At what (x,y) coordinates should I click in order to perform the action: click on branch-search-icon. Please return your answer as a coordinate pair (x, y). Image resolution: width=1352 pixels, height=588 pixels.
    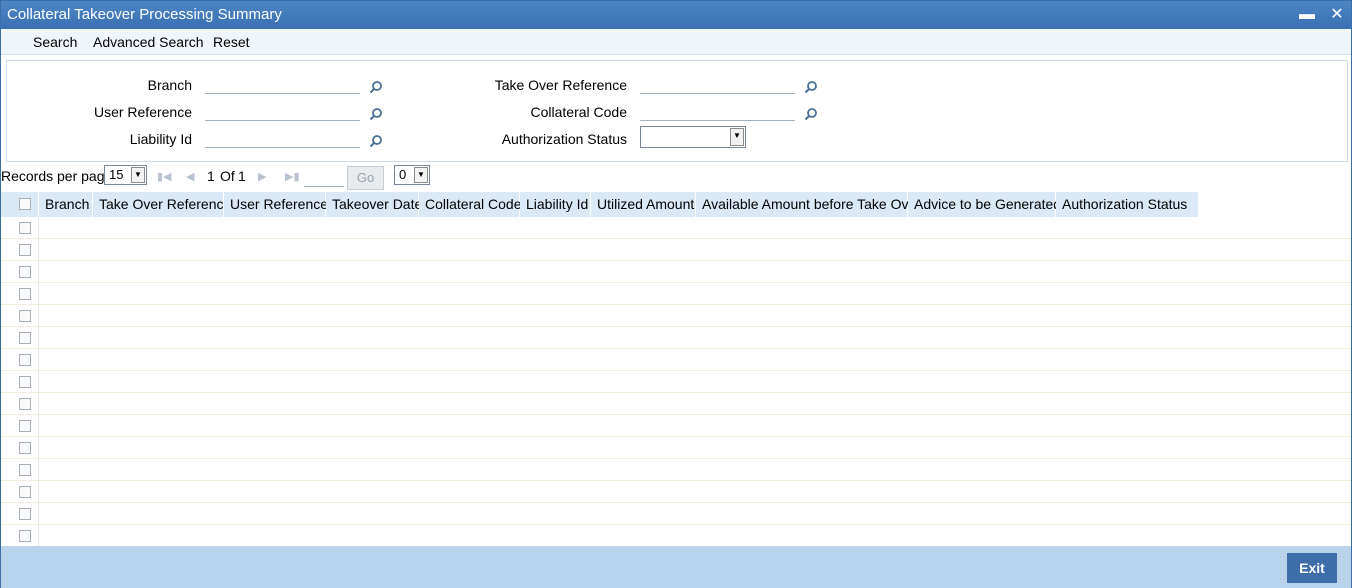
    Looking at the image, I should click on (376, 87).